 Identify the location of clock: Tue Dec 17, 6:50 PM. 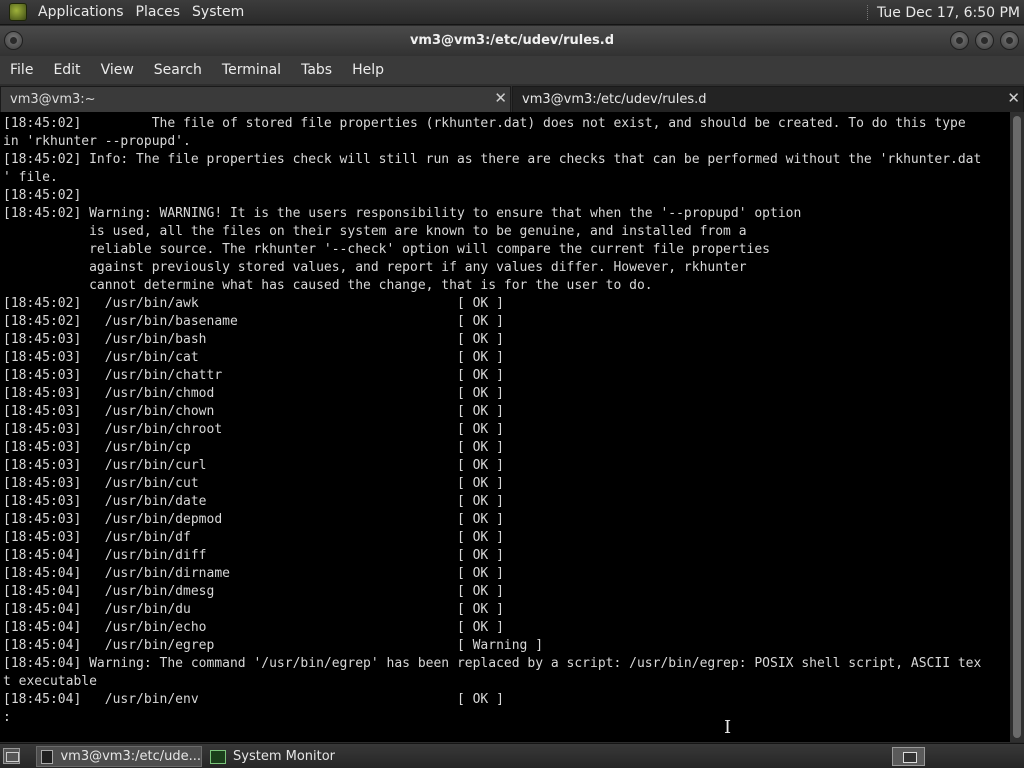
(950, 13).